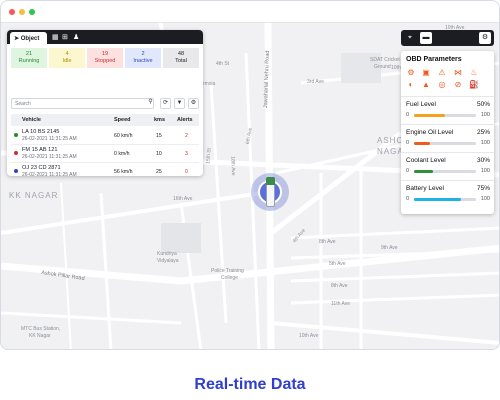 This screenshot has height=400, width=500. Describe the element at coordinates (143, 61) in the screenshot. I see `status-label-inactive: Inactive` at that location.